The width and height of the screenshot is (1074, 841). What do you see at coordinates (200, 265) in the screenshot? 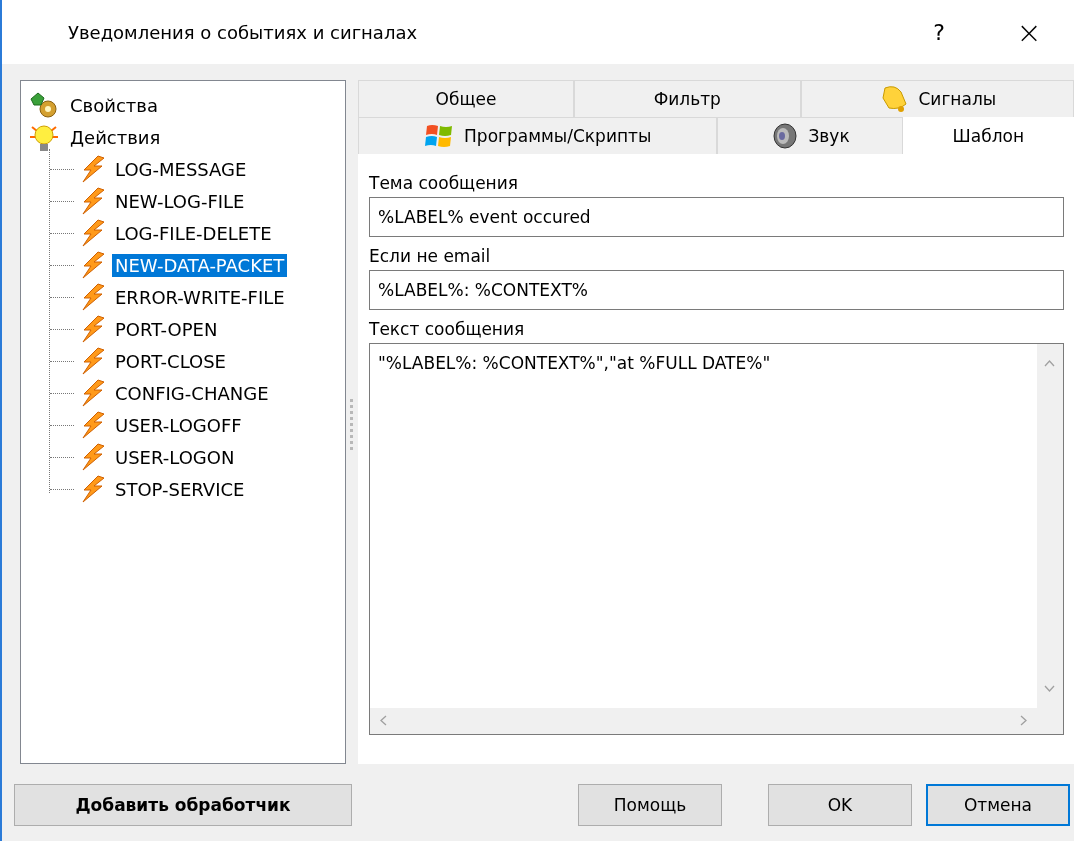
I see `tree-item: NEW-DATA-PACKET` at bounding box center [200, 265].